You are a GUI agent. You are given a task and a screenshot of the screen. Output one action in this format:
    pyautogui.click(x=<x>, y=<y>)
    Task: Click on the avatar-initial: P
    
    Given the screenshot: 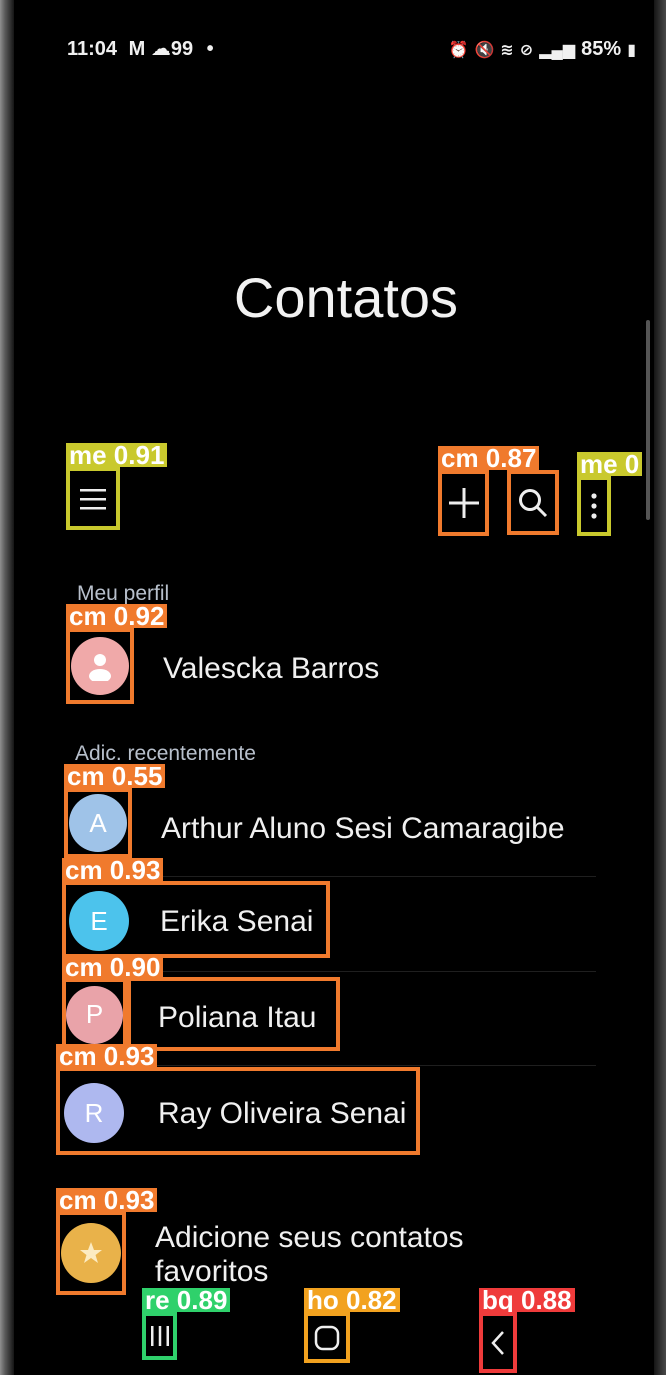 What is the action you would take?
    pyautogui.click(x=94, y=1014)
    